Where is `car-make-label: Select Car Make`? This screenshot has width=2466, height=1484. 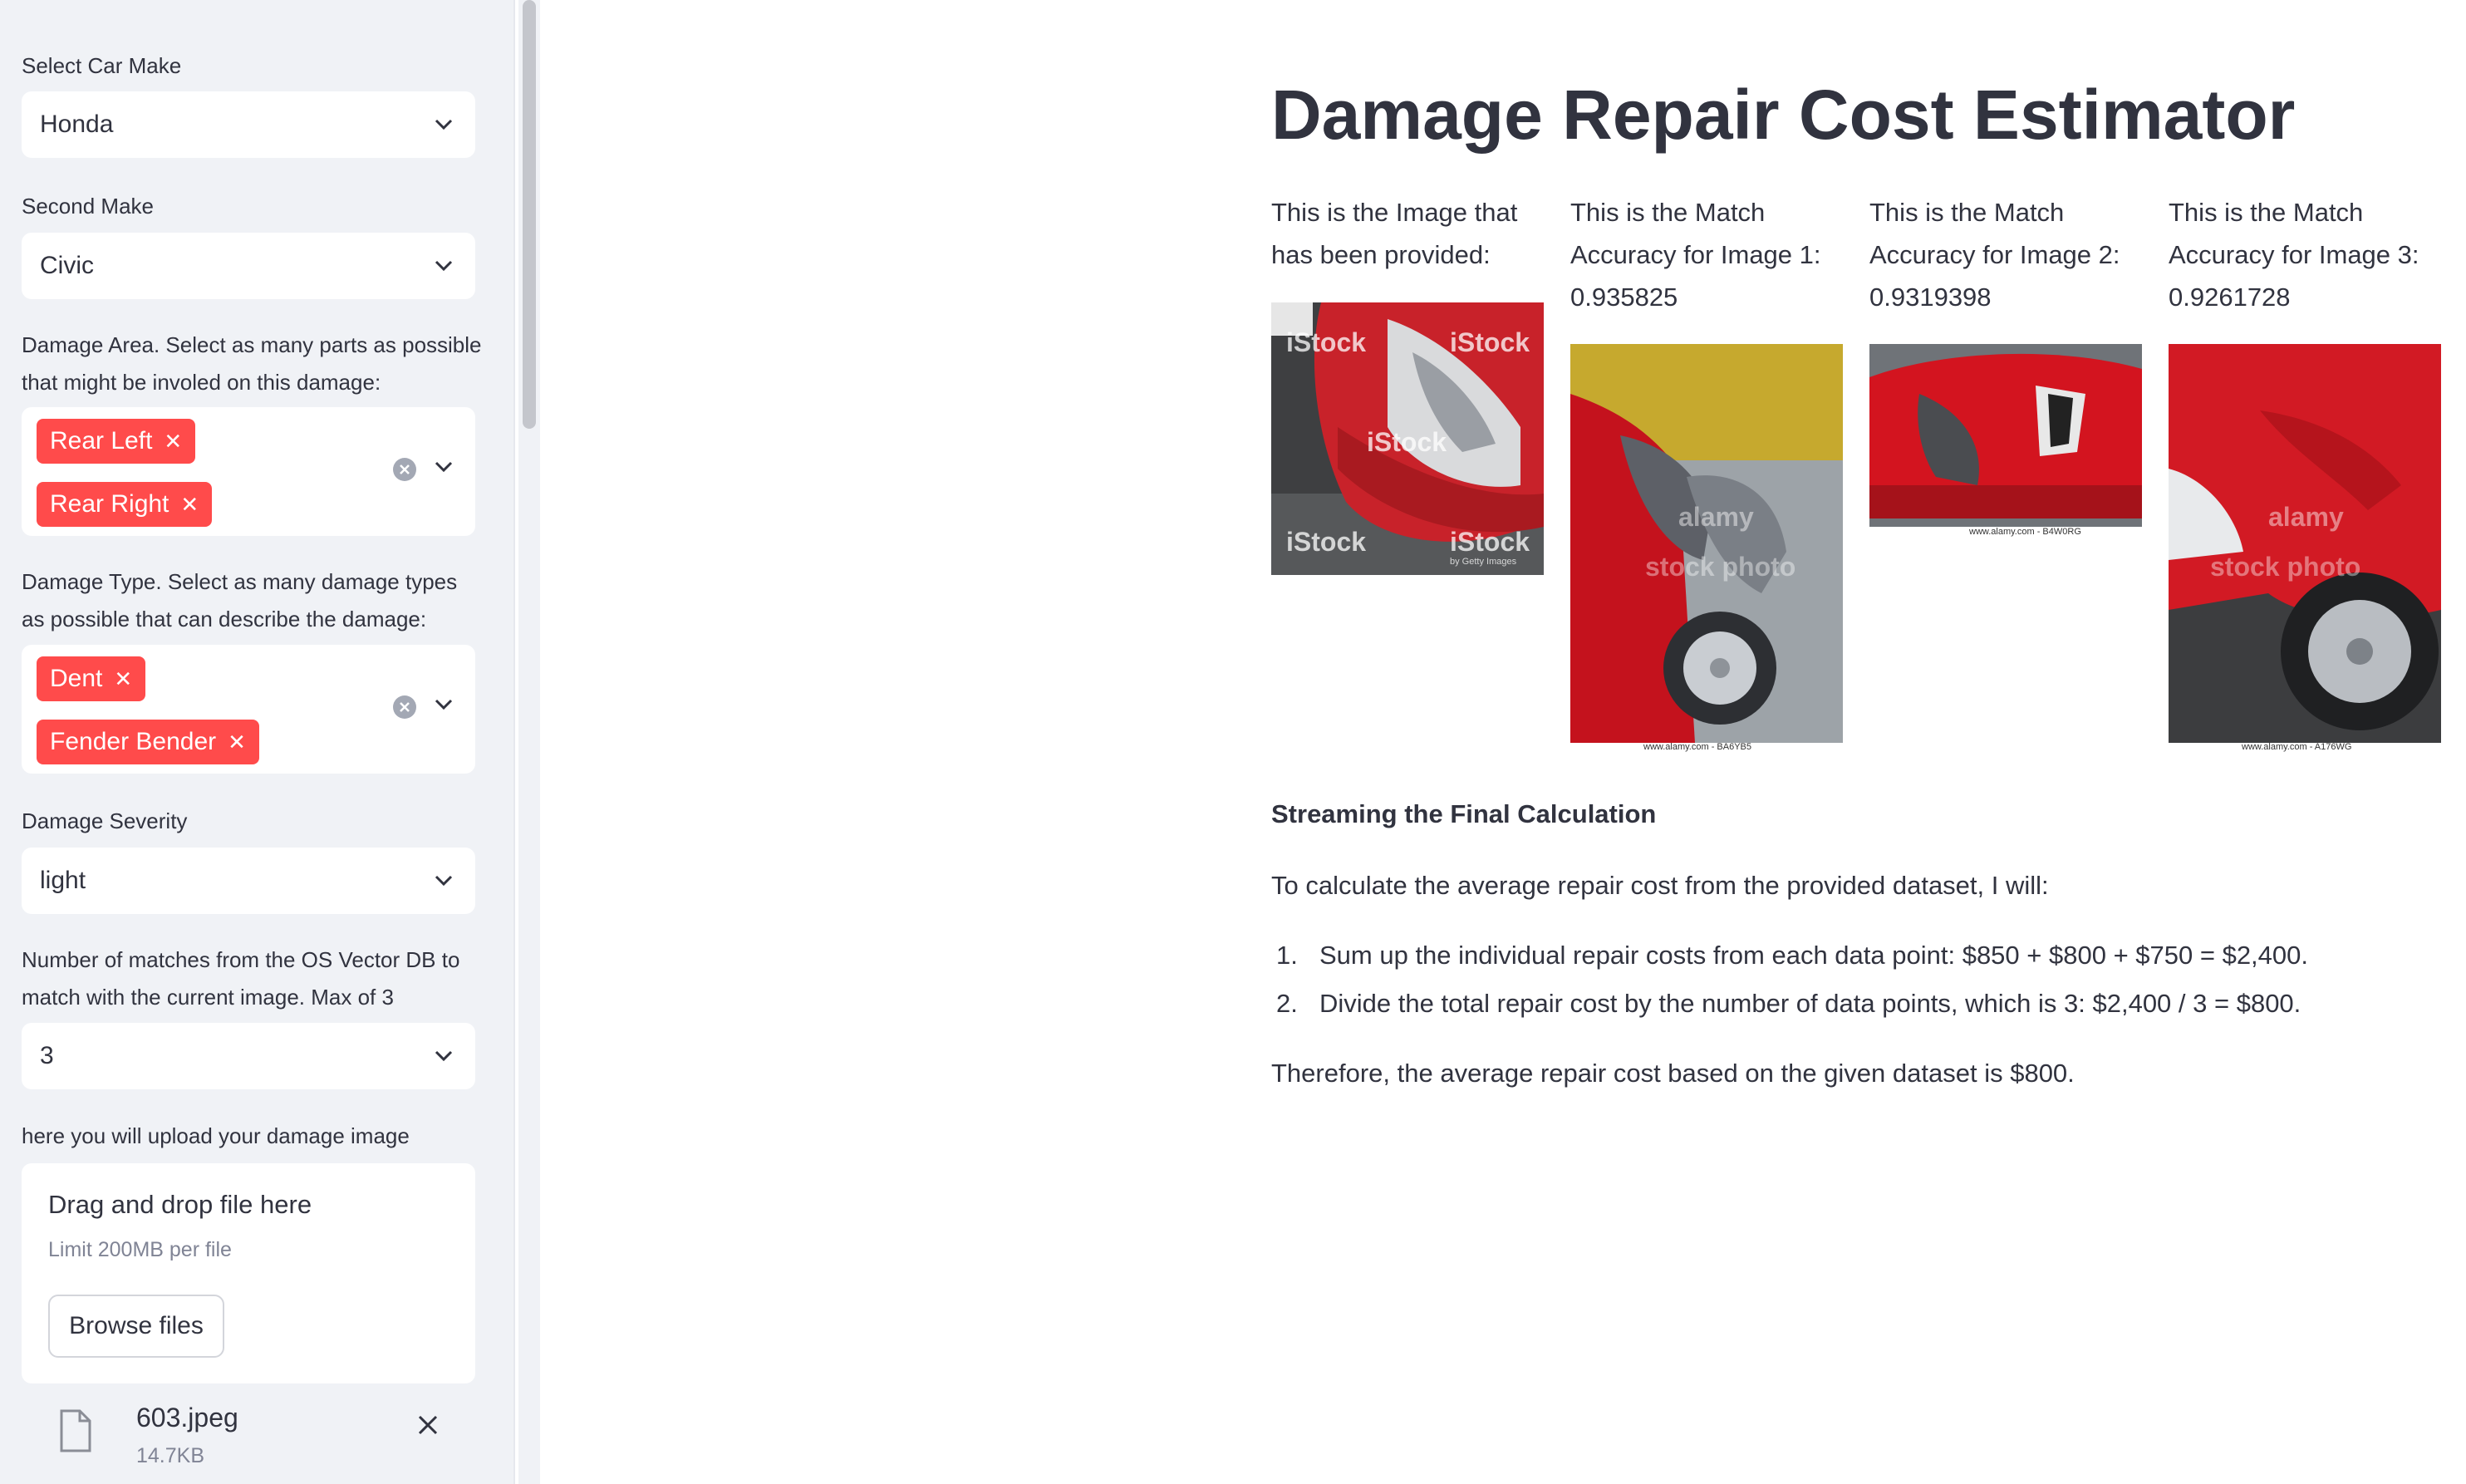
car-make-label: Select Car Make is located at coordinates (102, 65).